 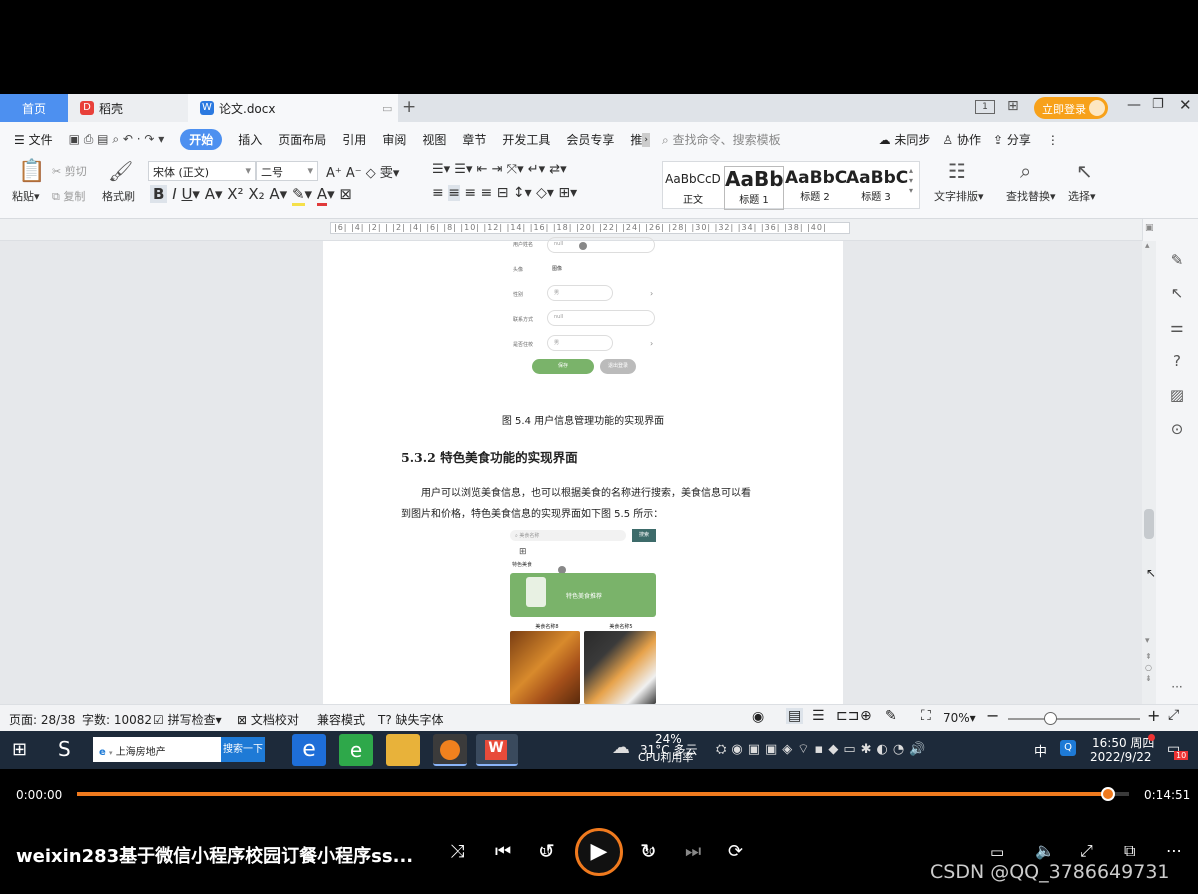 I want to click on zoom-level: 70%▾, so click(x=959, y=718).